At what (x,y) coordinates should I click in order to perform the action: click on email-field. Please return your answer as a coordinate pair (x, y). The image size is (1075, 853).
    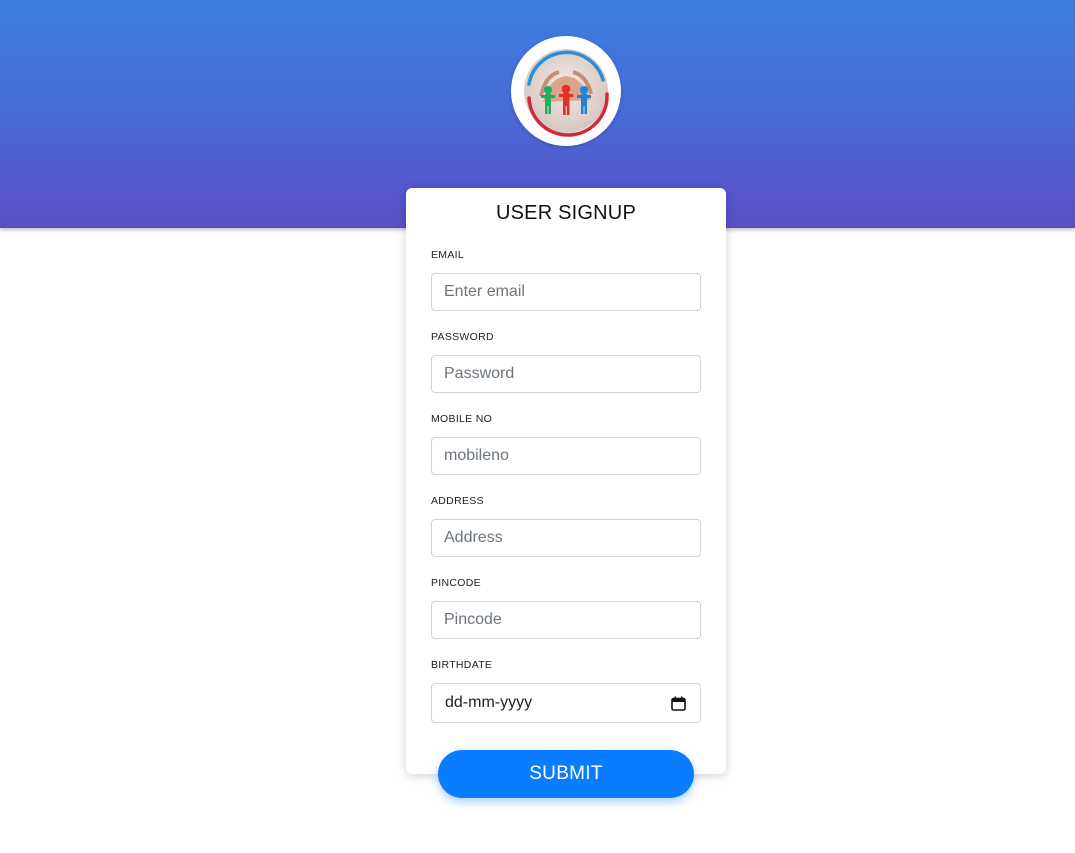
    Looking at the image, I should click on (566, 292).